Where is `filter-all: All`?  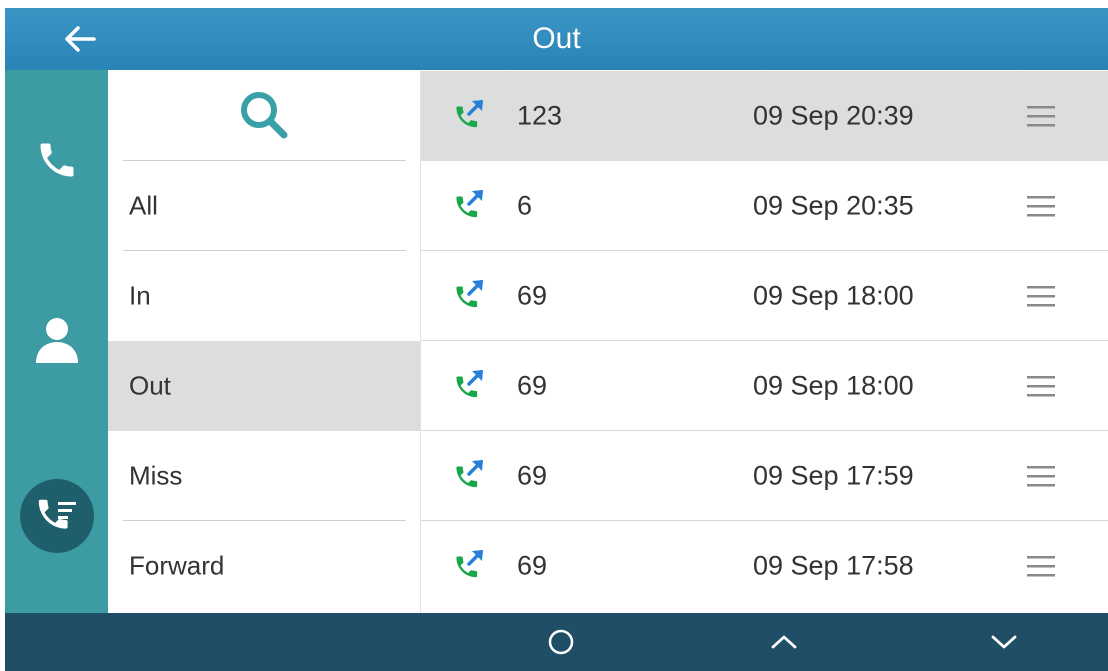
filter-all: All is located at coordinates (264, 206).